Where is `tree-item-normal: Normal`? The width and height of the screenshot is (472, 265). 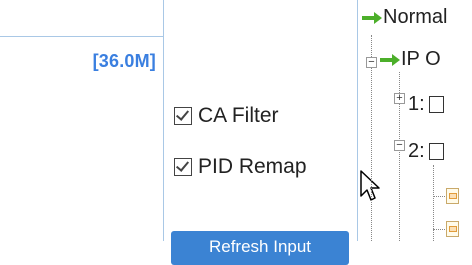 tree-item-normal: Normal is located at coordinates (404, 17).